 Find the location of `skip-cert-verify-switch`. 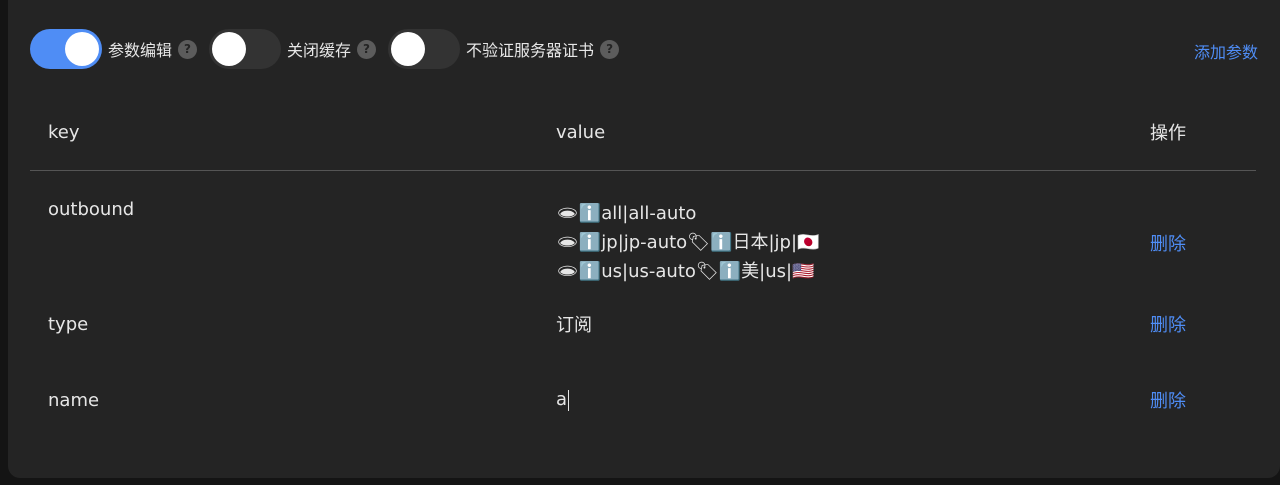

skip-cert-verify-switch is located at coordinates (424, 49).